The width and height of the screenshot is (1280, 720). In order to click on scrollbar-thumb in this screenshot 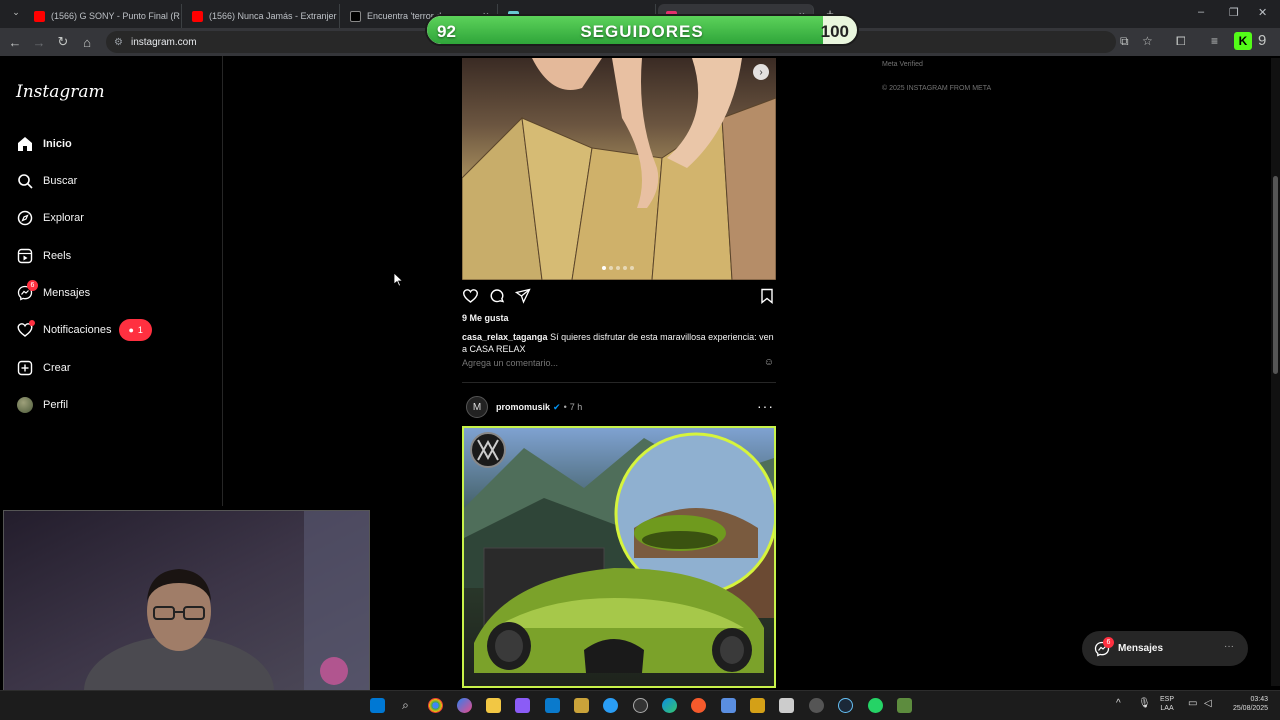, I will do `click(1275, 275)`.